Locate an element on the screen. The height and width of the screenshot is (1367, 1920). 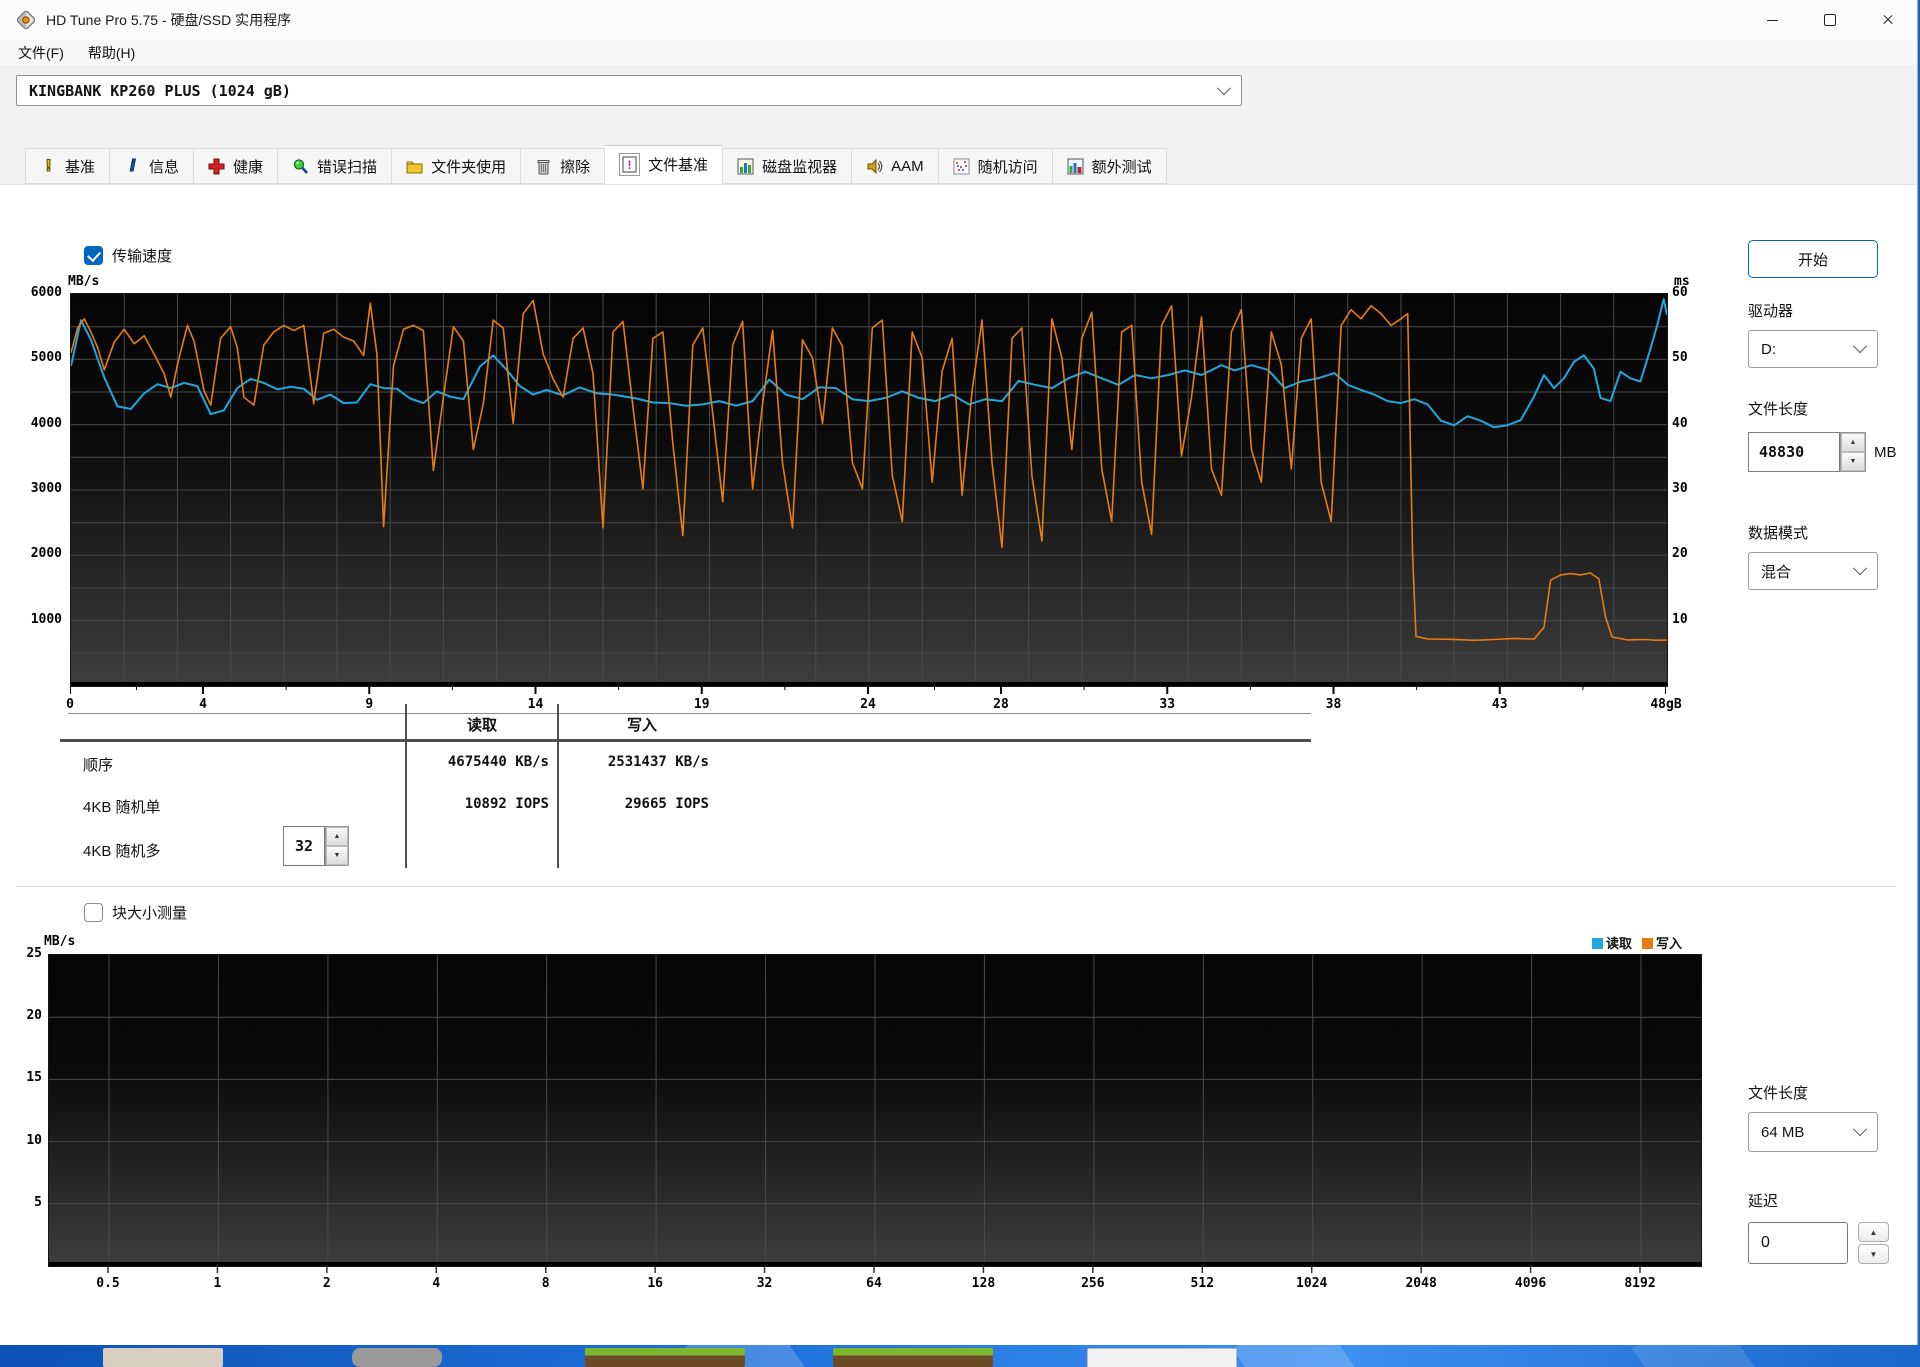
data-mode-label: 数据模式 is located at coordinates (1778, 533).